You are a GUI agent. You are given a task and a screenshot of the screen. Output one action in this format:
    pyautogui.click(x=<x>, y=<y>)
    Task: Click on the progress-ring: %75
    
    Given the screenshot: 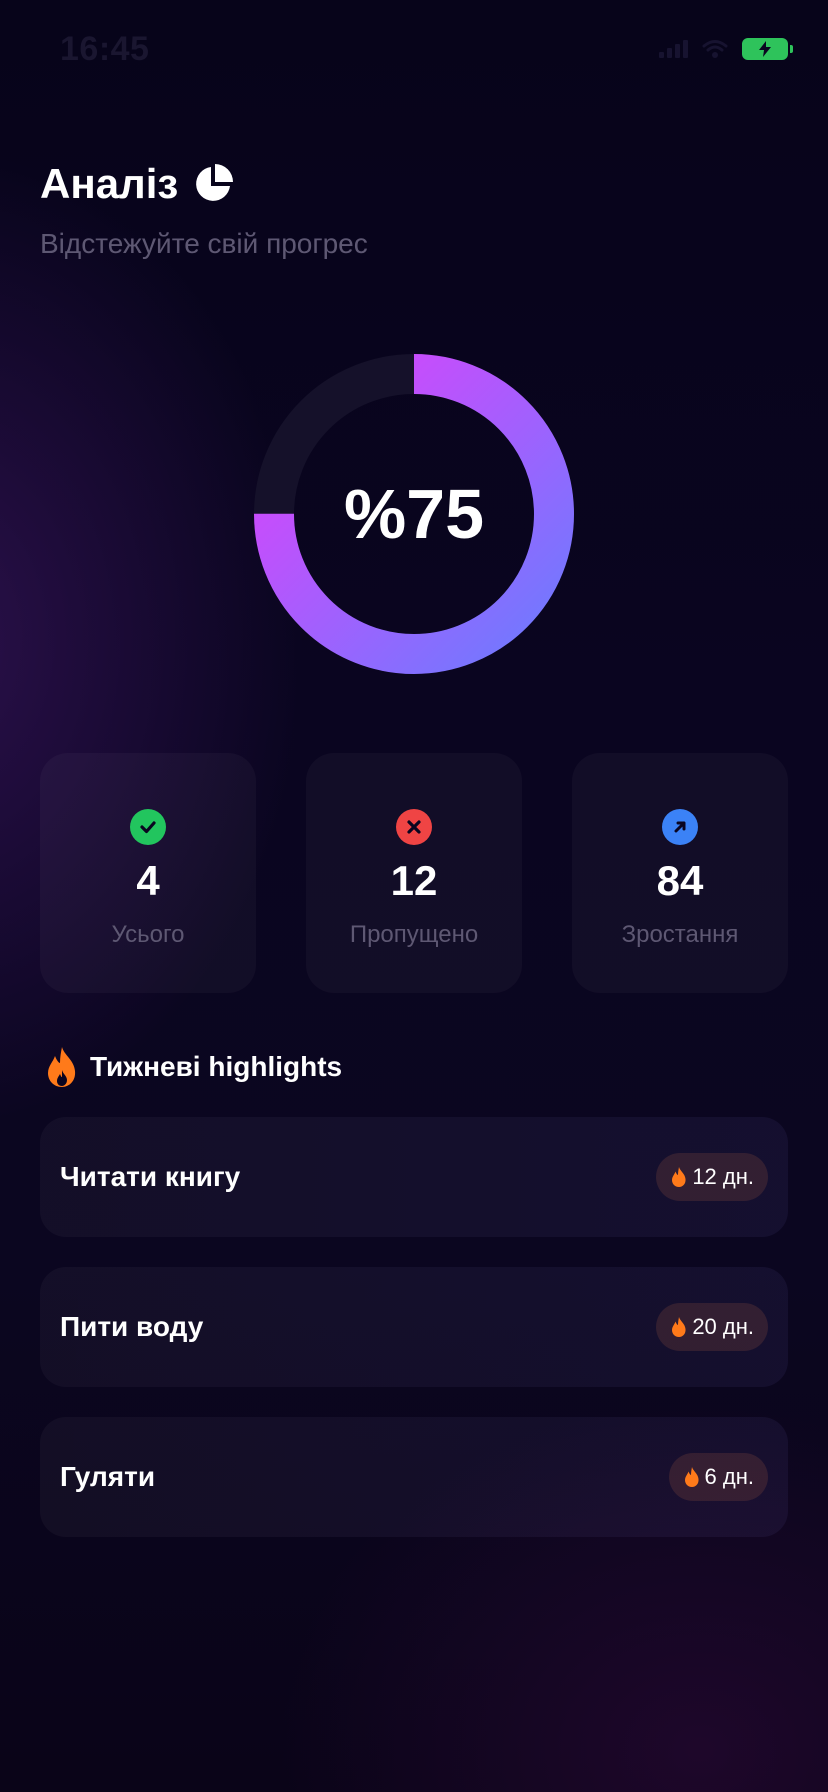 What is the action you would take?
    pyautogui.click(x=414, y=514)
    